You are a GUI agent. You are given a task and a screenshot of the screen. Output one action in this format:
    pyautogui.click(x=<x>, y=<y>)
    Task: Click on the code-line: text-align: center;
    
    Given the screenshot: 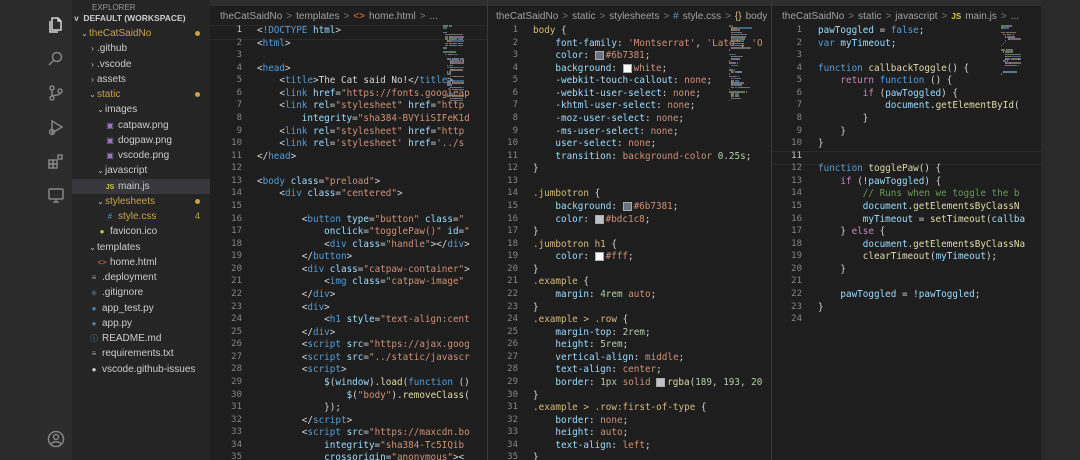 What is the action you would take?
    pyautogui.click(x=597, y=369)
    